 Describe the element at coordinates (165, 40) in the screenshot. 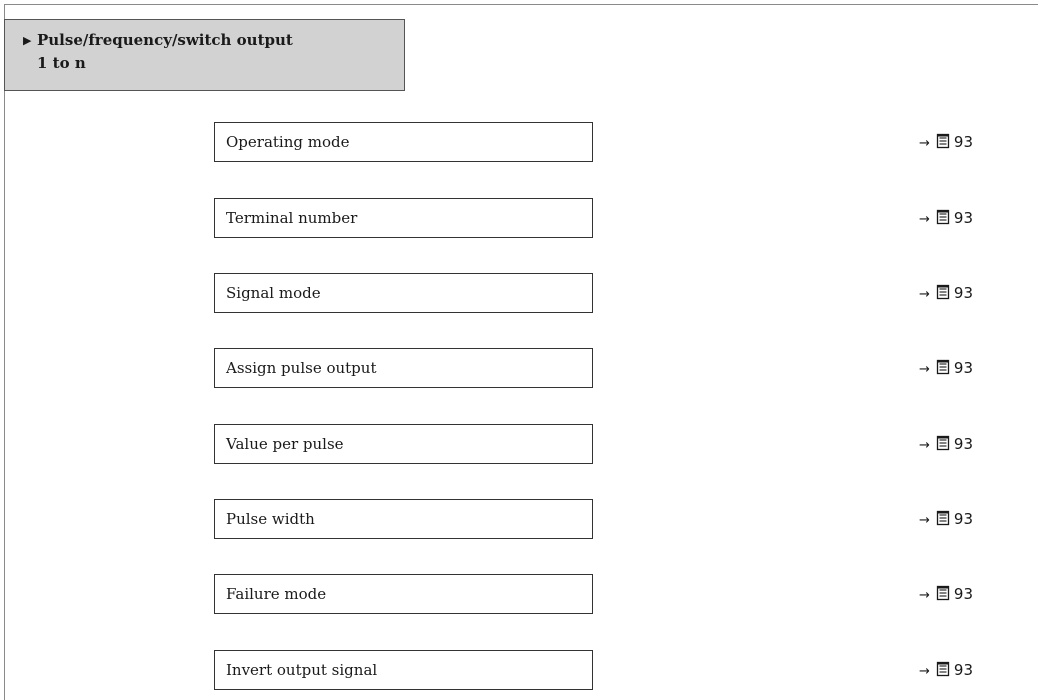

I see `submenu-title-line1: Pulse/frequency/switch output` at that location.